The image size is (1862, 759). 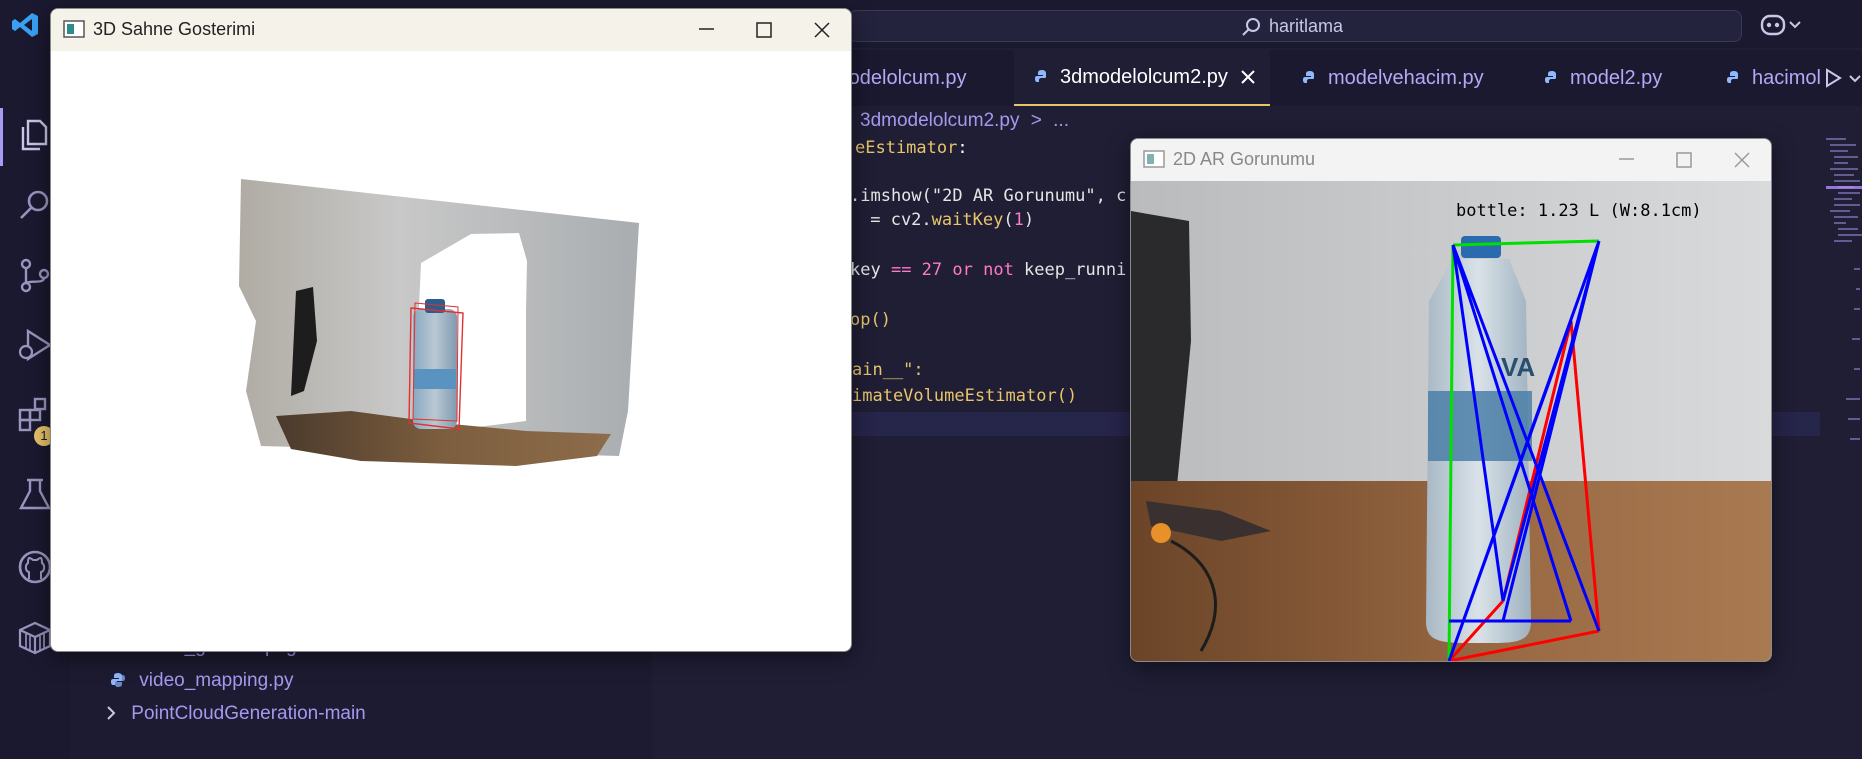 What do you see at coordinates (1070, 270) in the screenshot?
I see `code-token: keep_runni` at bounding box center [1070, 270].